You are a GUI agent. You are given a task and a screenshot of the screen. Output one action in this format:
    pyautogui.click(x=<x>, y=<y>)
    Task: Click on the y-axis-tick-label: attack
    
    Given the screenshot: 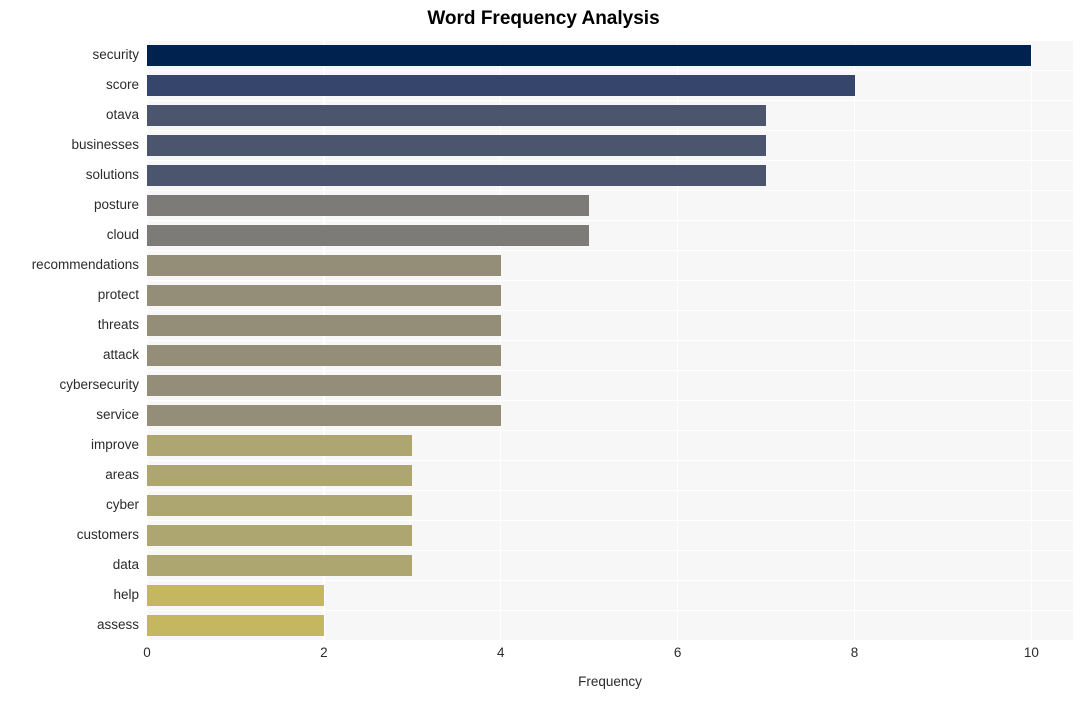 What is the action you would take?
    pyautogui.click(x=120, y=354)
    